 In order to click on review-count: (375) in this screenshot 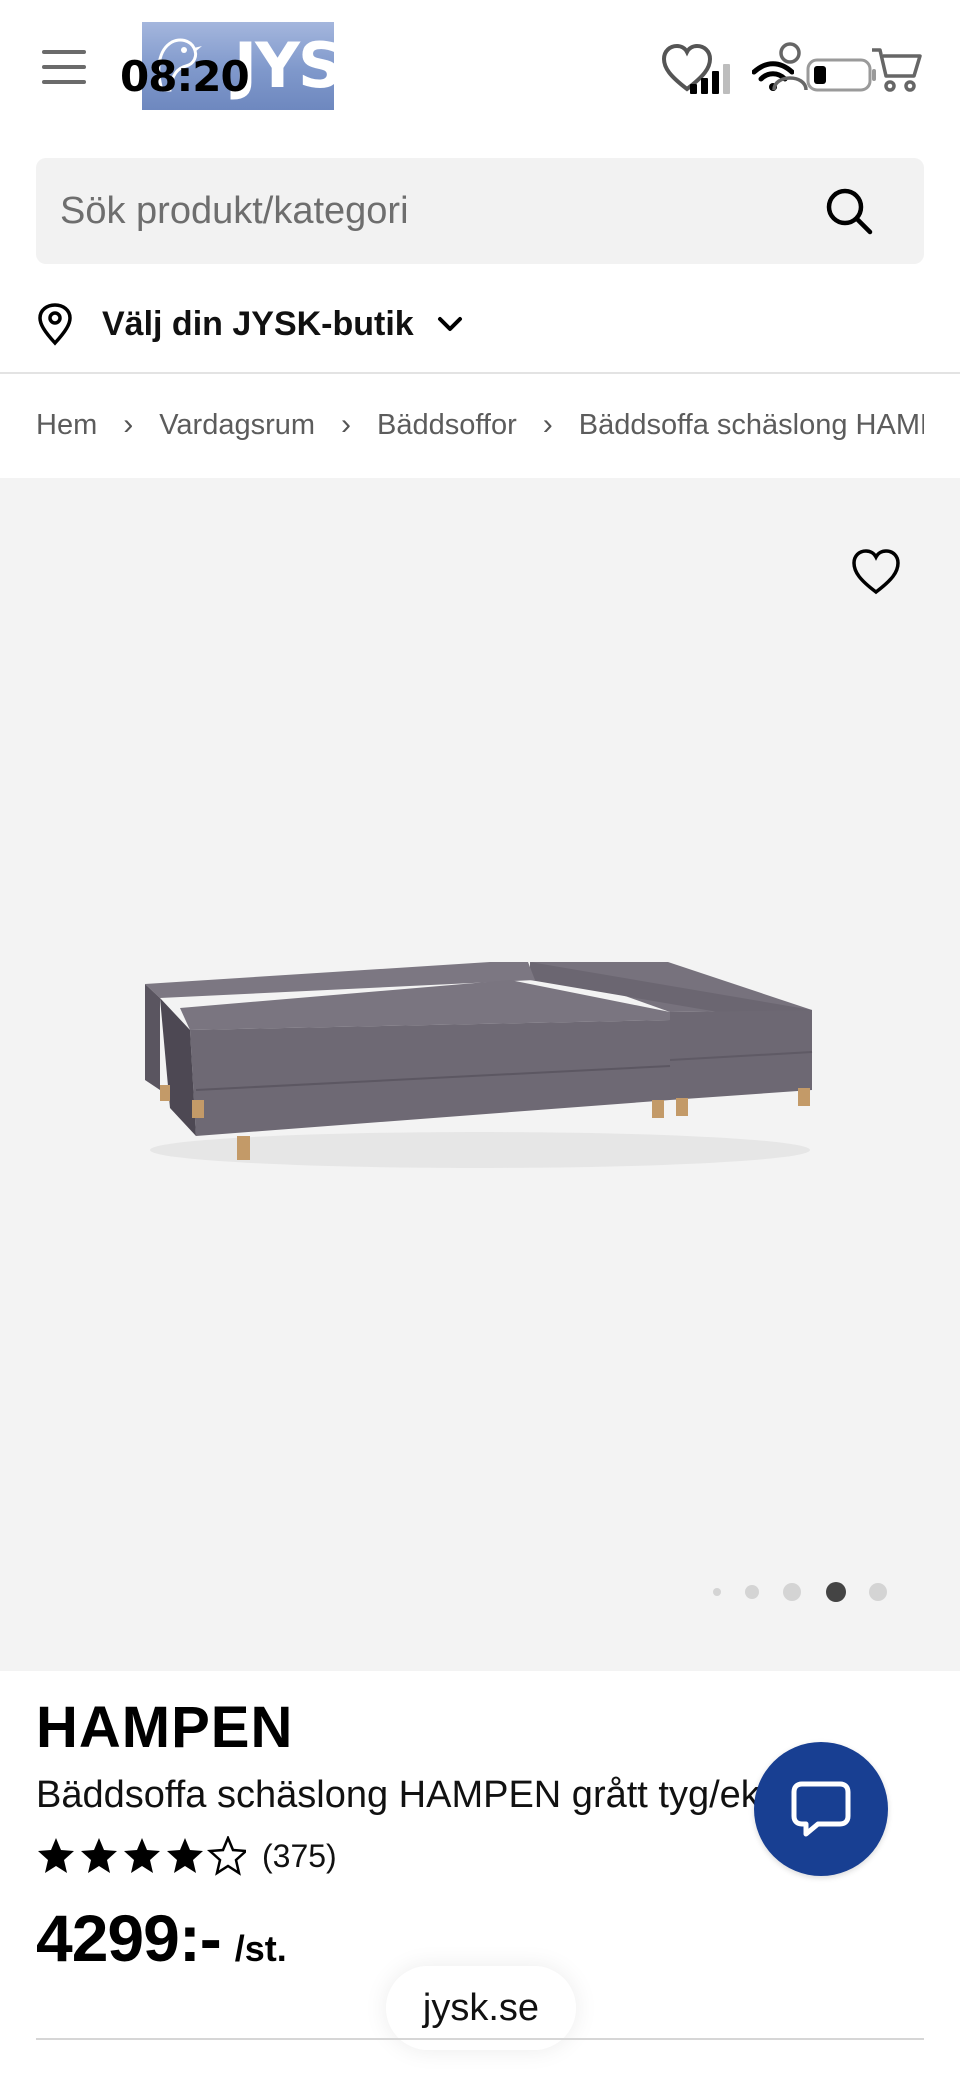, I will do `click(299, 1856)`.